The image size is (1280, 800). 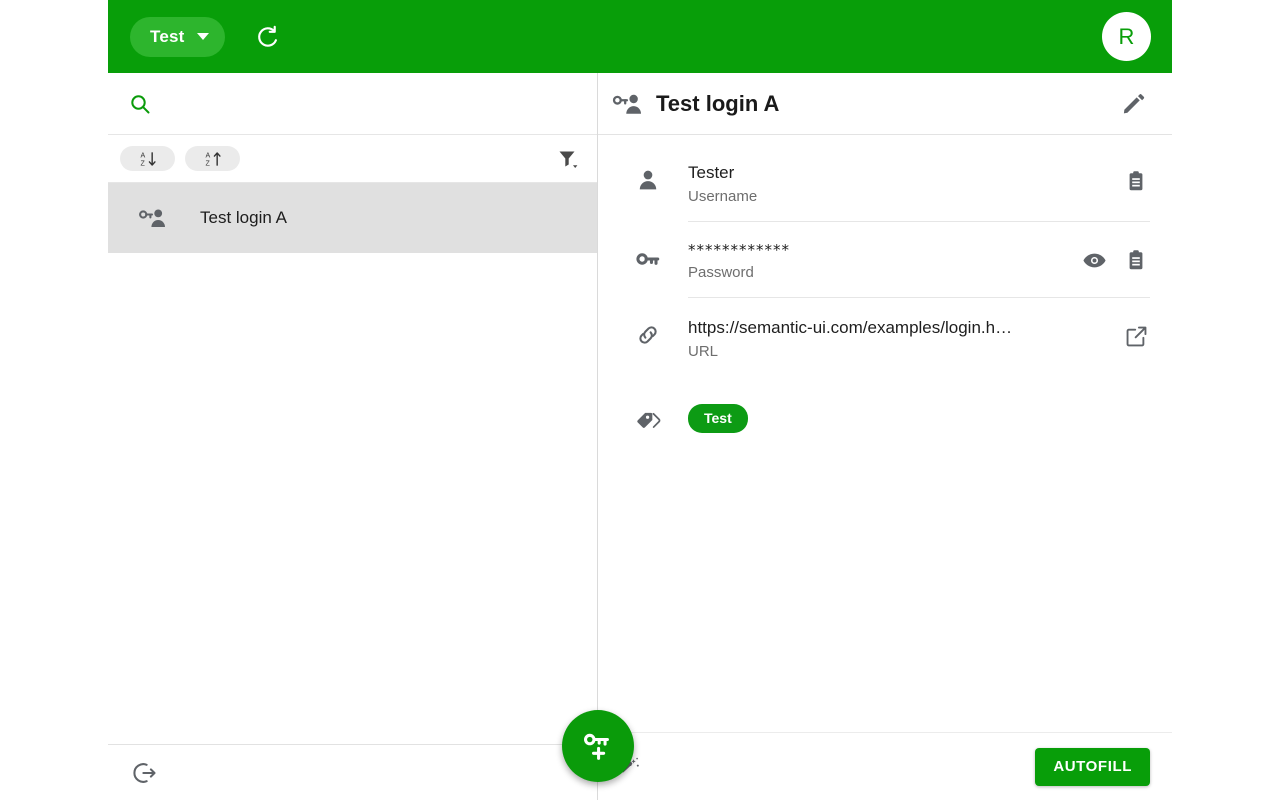 What do you see at coordinates (648, 418) in the screenshot?
I see `tag-icon` at bounding box center [648, 418].